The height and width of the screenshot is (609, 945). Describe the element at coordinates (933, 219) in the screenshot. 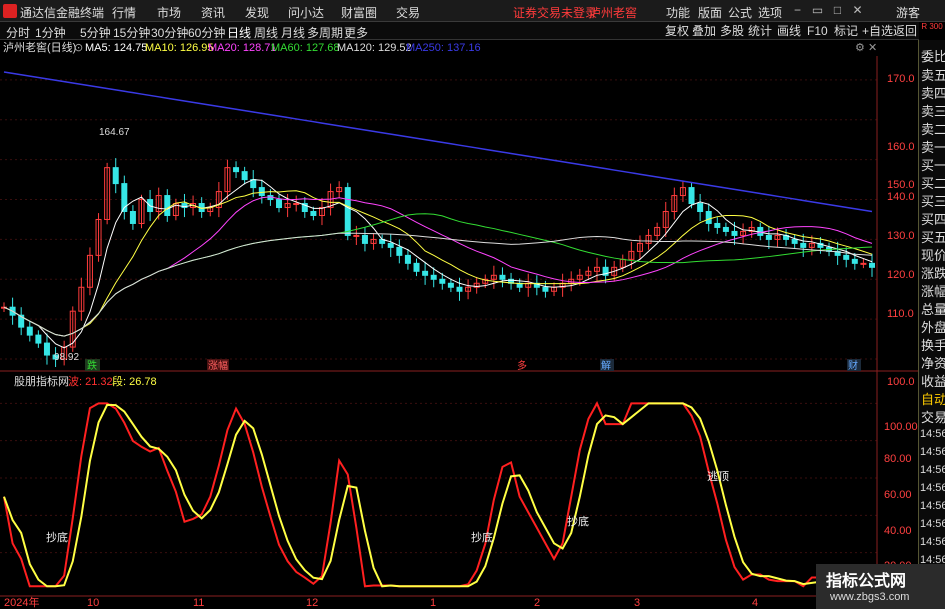

I see `panel-item: 买四` at that location.